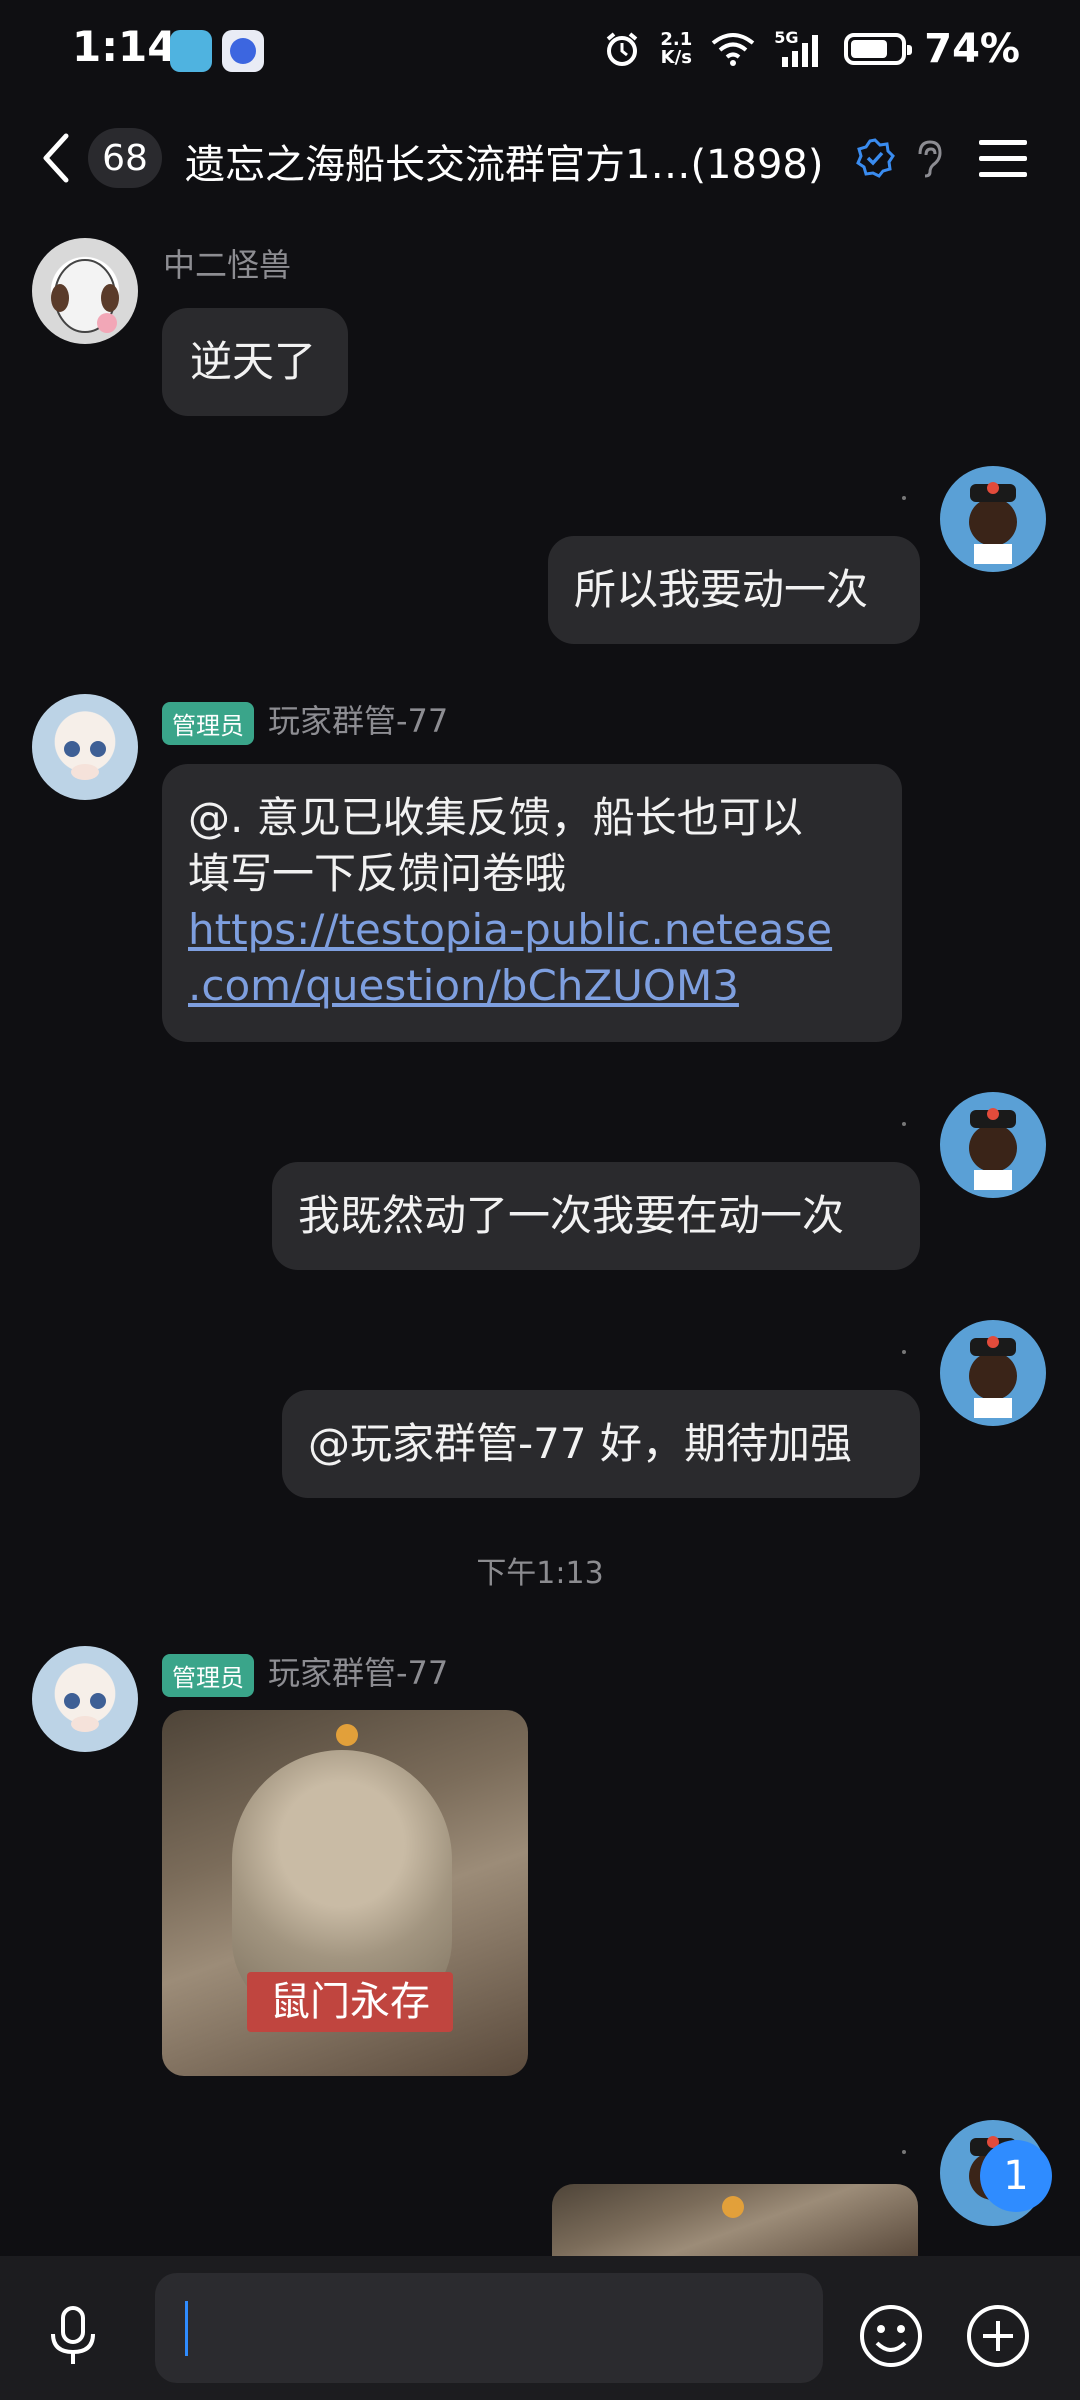  What do you see at coordinates (243, 51) in the screenshot?
I see `browser-app-icon` at bounding box center [243, 51].